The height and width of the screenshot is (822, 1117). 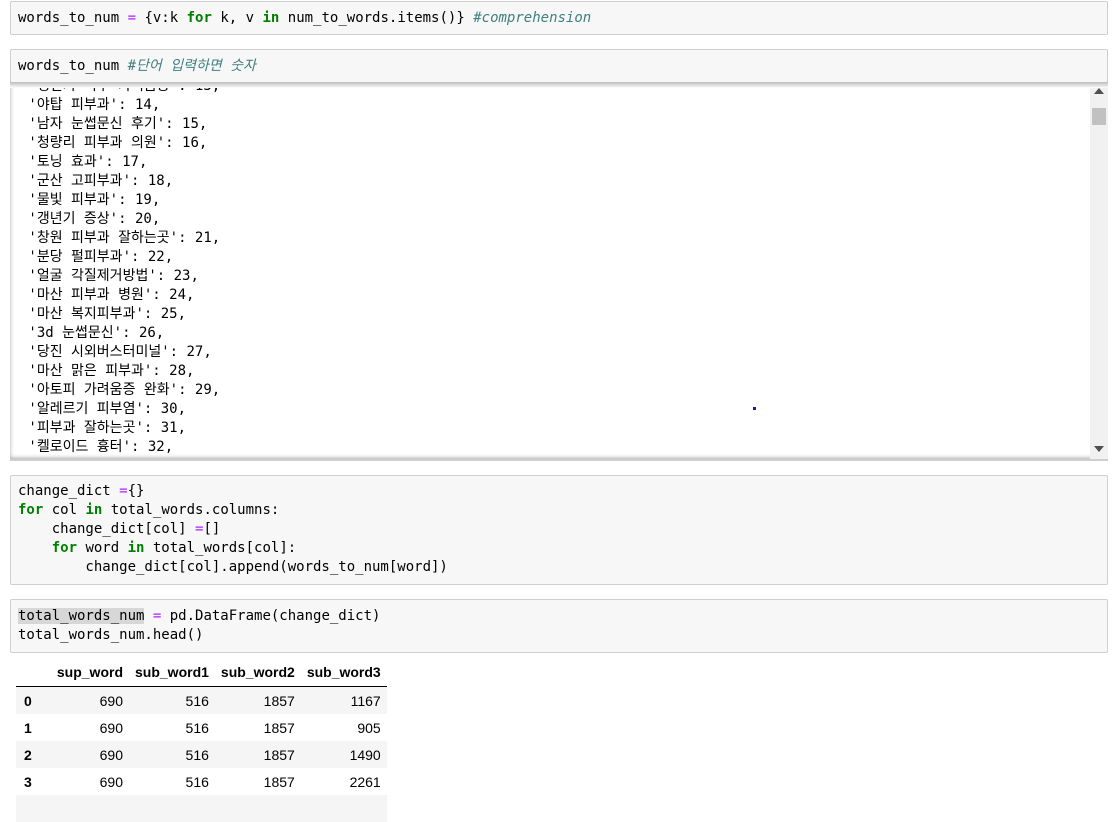 I want to click on output-line: '당진 시외버스터미널': 27,, so click(x=116, y=352).